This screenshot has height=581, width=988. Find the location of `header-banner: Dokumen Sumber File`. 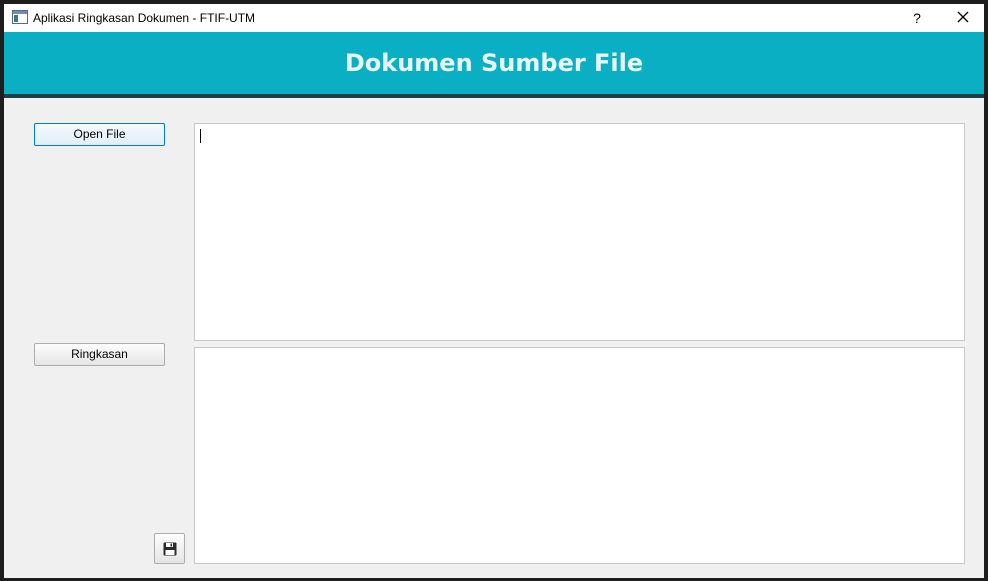

header-banner: Dokumen Sumber File is located at coordinates (494, 65).